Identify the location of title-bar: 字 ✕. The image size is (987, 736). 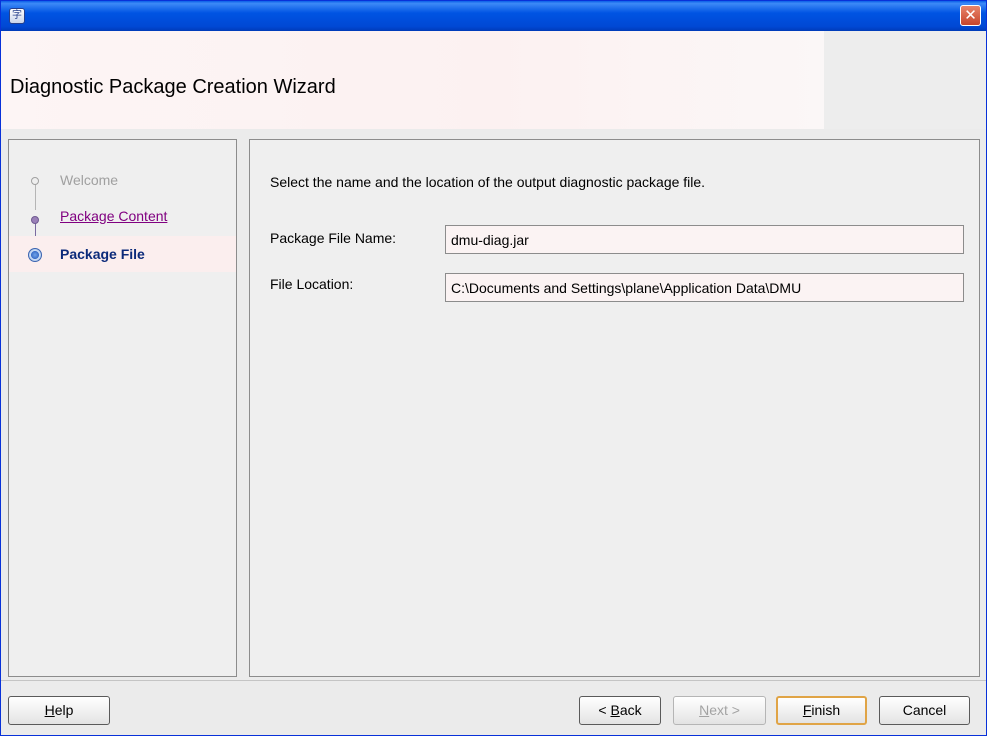
(493, 16).